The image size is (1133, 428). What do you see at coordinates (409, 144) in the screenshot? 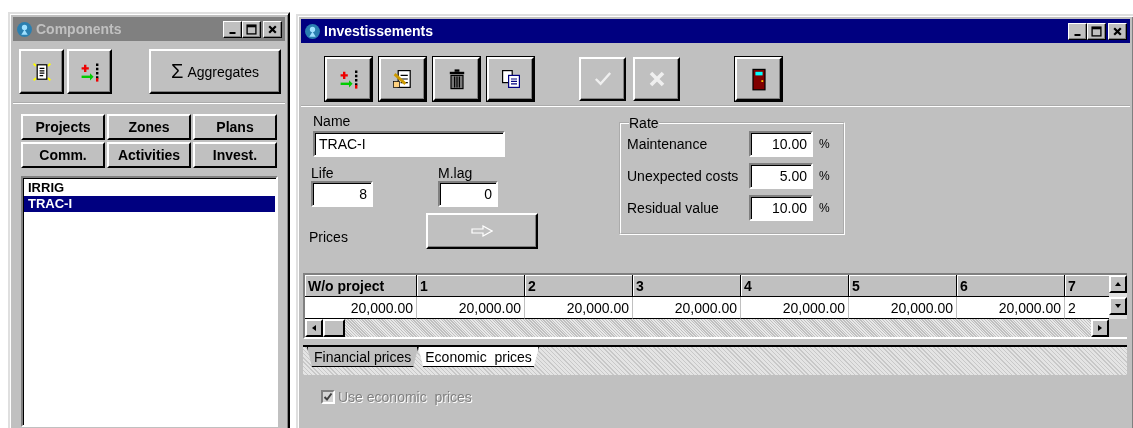
I see `name-field: TRAC-I` at bounding box center [409, 144].